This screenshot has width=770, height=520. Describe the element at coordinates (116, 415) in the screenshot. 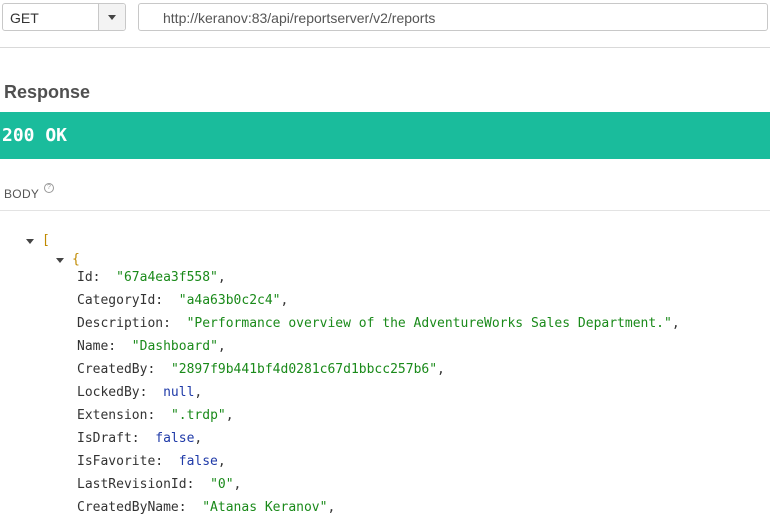

I see `json-key: Extension:` at that location.